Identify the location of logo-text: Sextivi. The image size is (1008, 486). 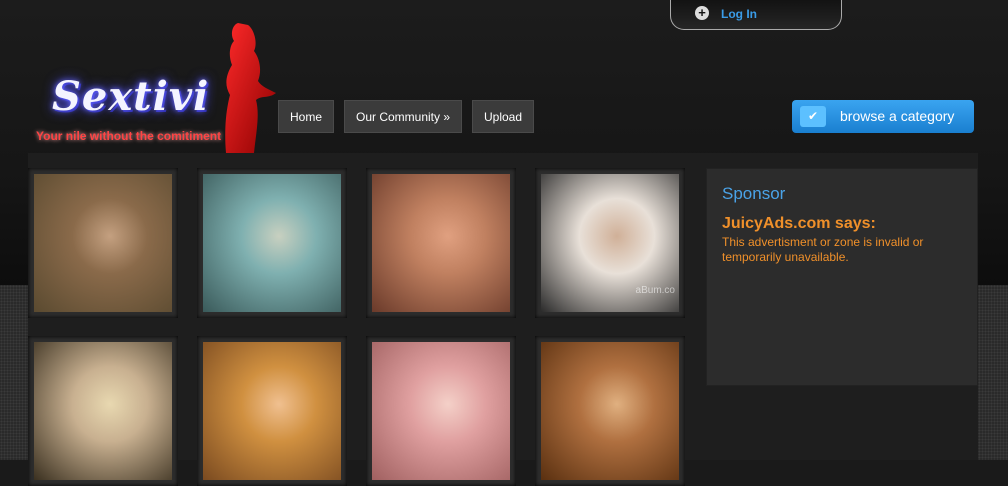
(131, 96).